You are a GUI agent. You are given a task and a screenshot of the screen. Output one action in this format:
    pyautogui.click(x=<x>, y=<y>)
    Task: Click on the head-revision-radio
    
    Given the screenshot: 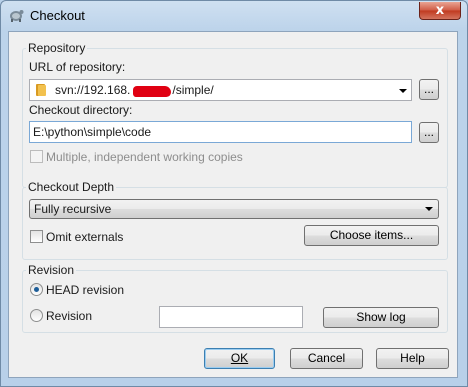 What is the action you would take?
    pyautogui.click(x=36, y=289)
    